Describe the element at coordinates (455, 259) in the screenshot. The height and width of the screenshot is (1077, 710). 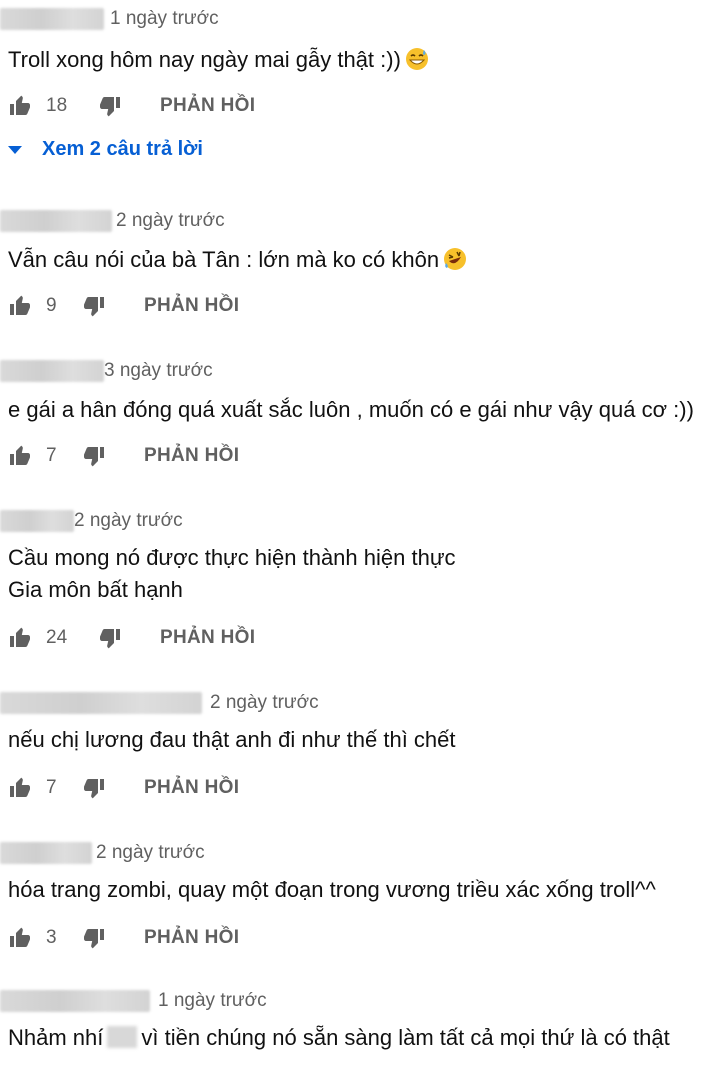
I see `rofl-emoji-icon` at that location.